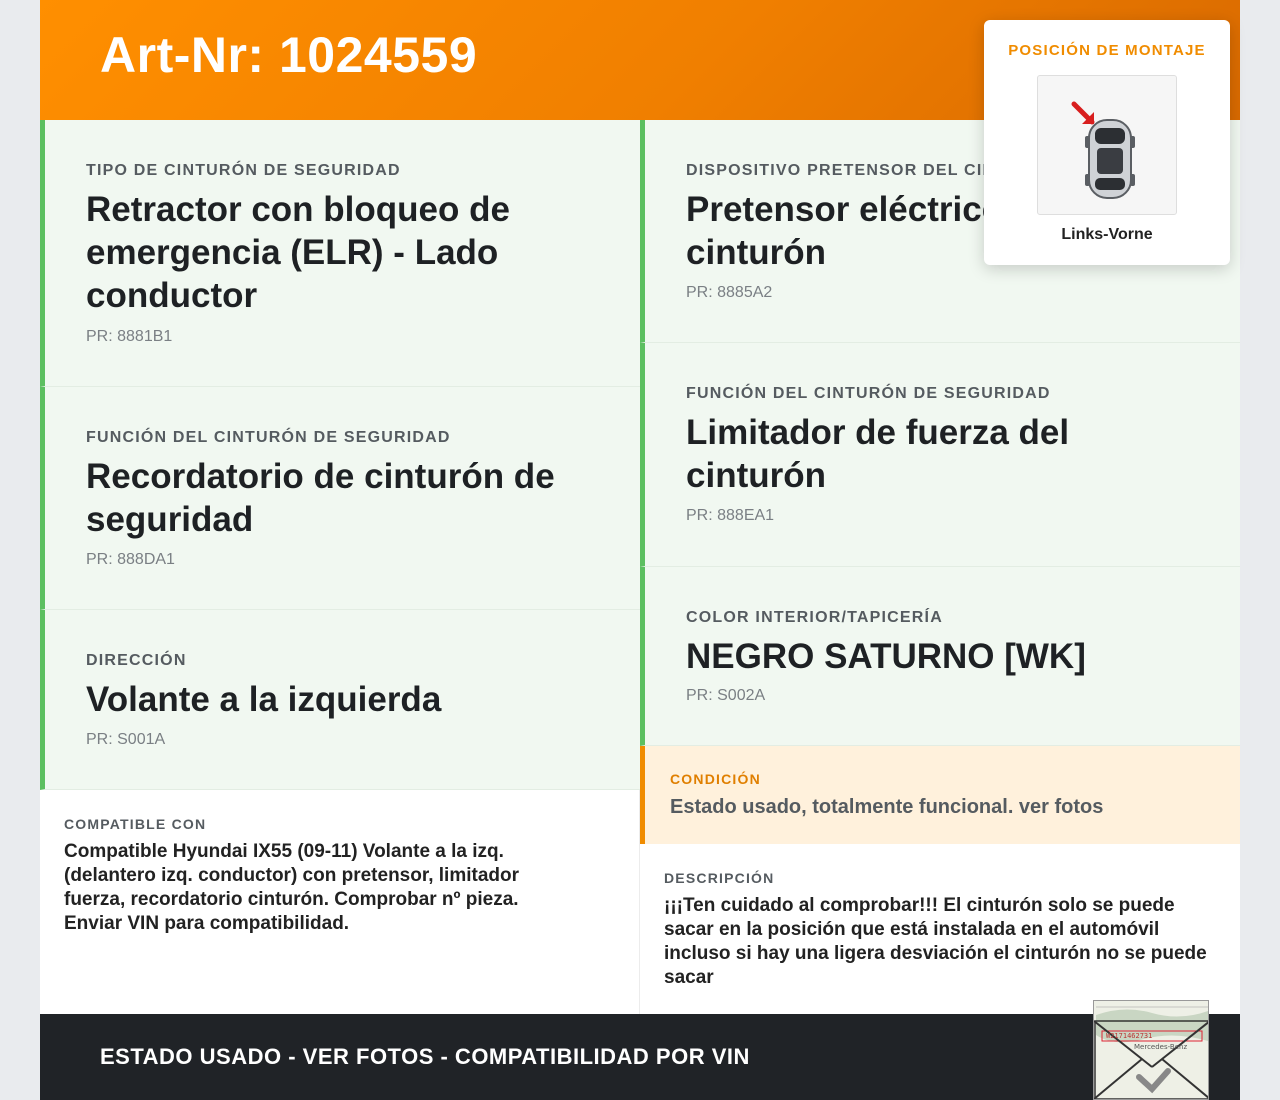  What do you see at coordinates (243, 170) in the screenshot?
I see `spec-label: TIPO DE CINTURÓN DE SEGURIDAD` at bounding box center [243, 170].